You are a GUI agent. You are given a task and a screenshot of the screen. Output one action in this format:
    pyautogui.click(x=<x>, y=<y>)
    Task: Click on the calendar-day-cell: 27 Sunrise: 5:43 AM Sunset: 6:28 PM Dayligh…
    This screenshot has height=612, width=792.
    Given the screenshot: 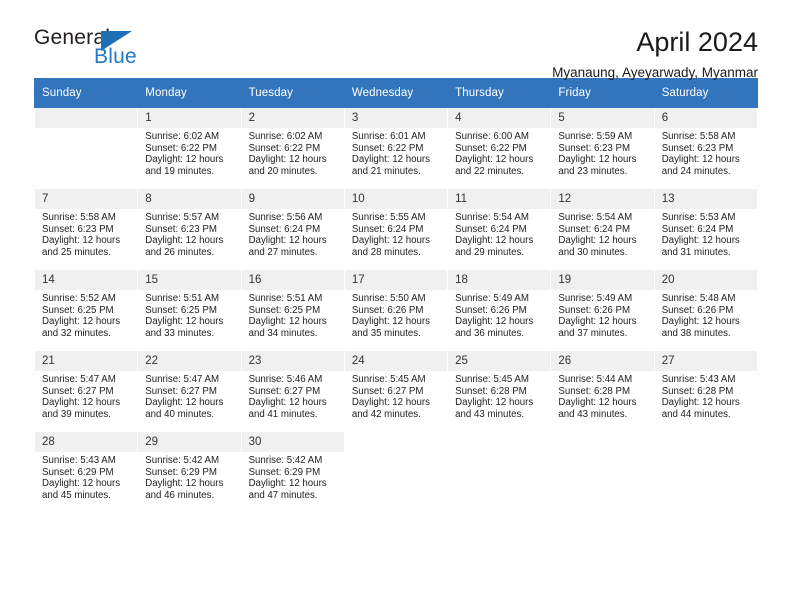 What is the action you would take?
    pyautogui.click(x=706, y=391)
    